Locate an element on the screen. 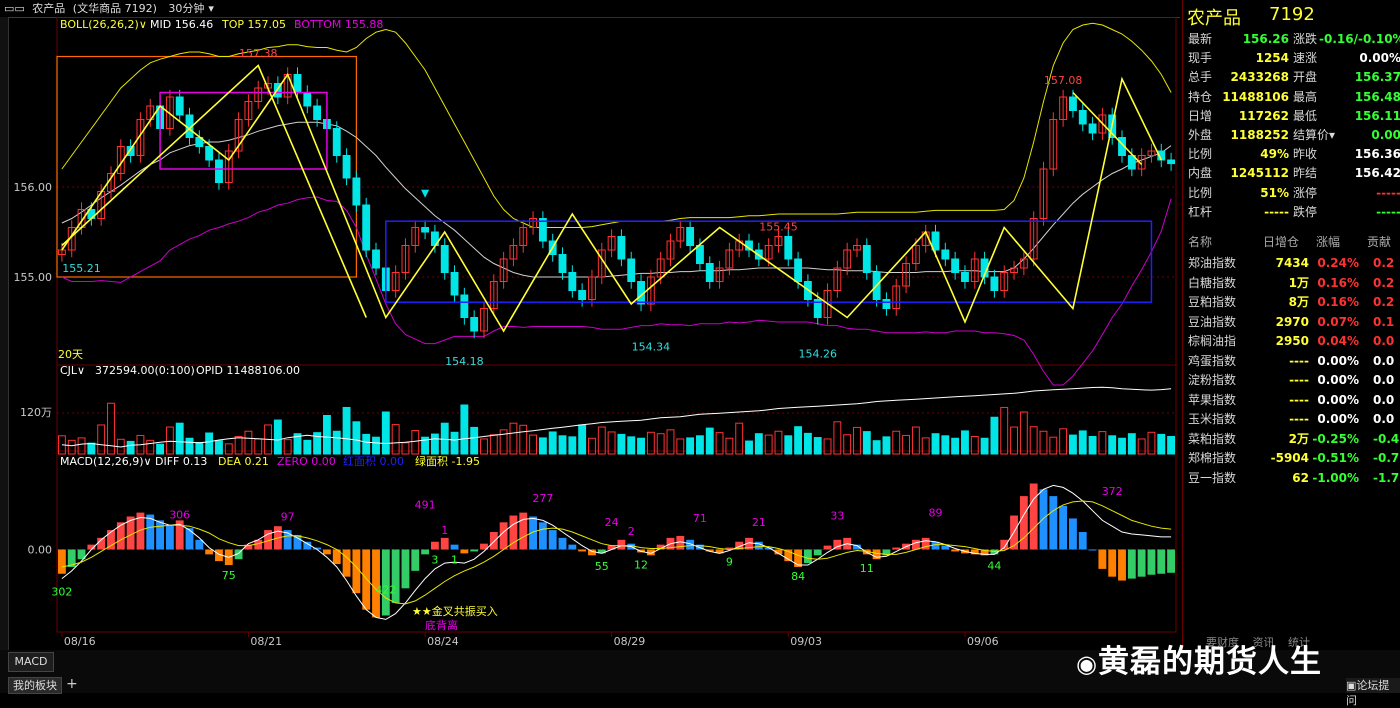 This screenshot has width=1400, height=708. period-selector: 30分钟 ▾ is located at coordinates (189, 8).